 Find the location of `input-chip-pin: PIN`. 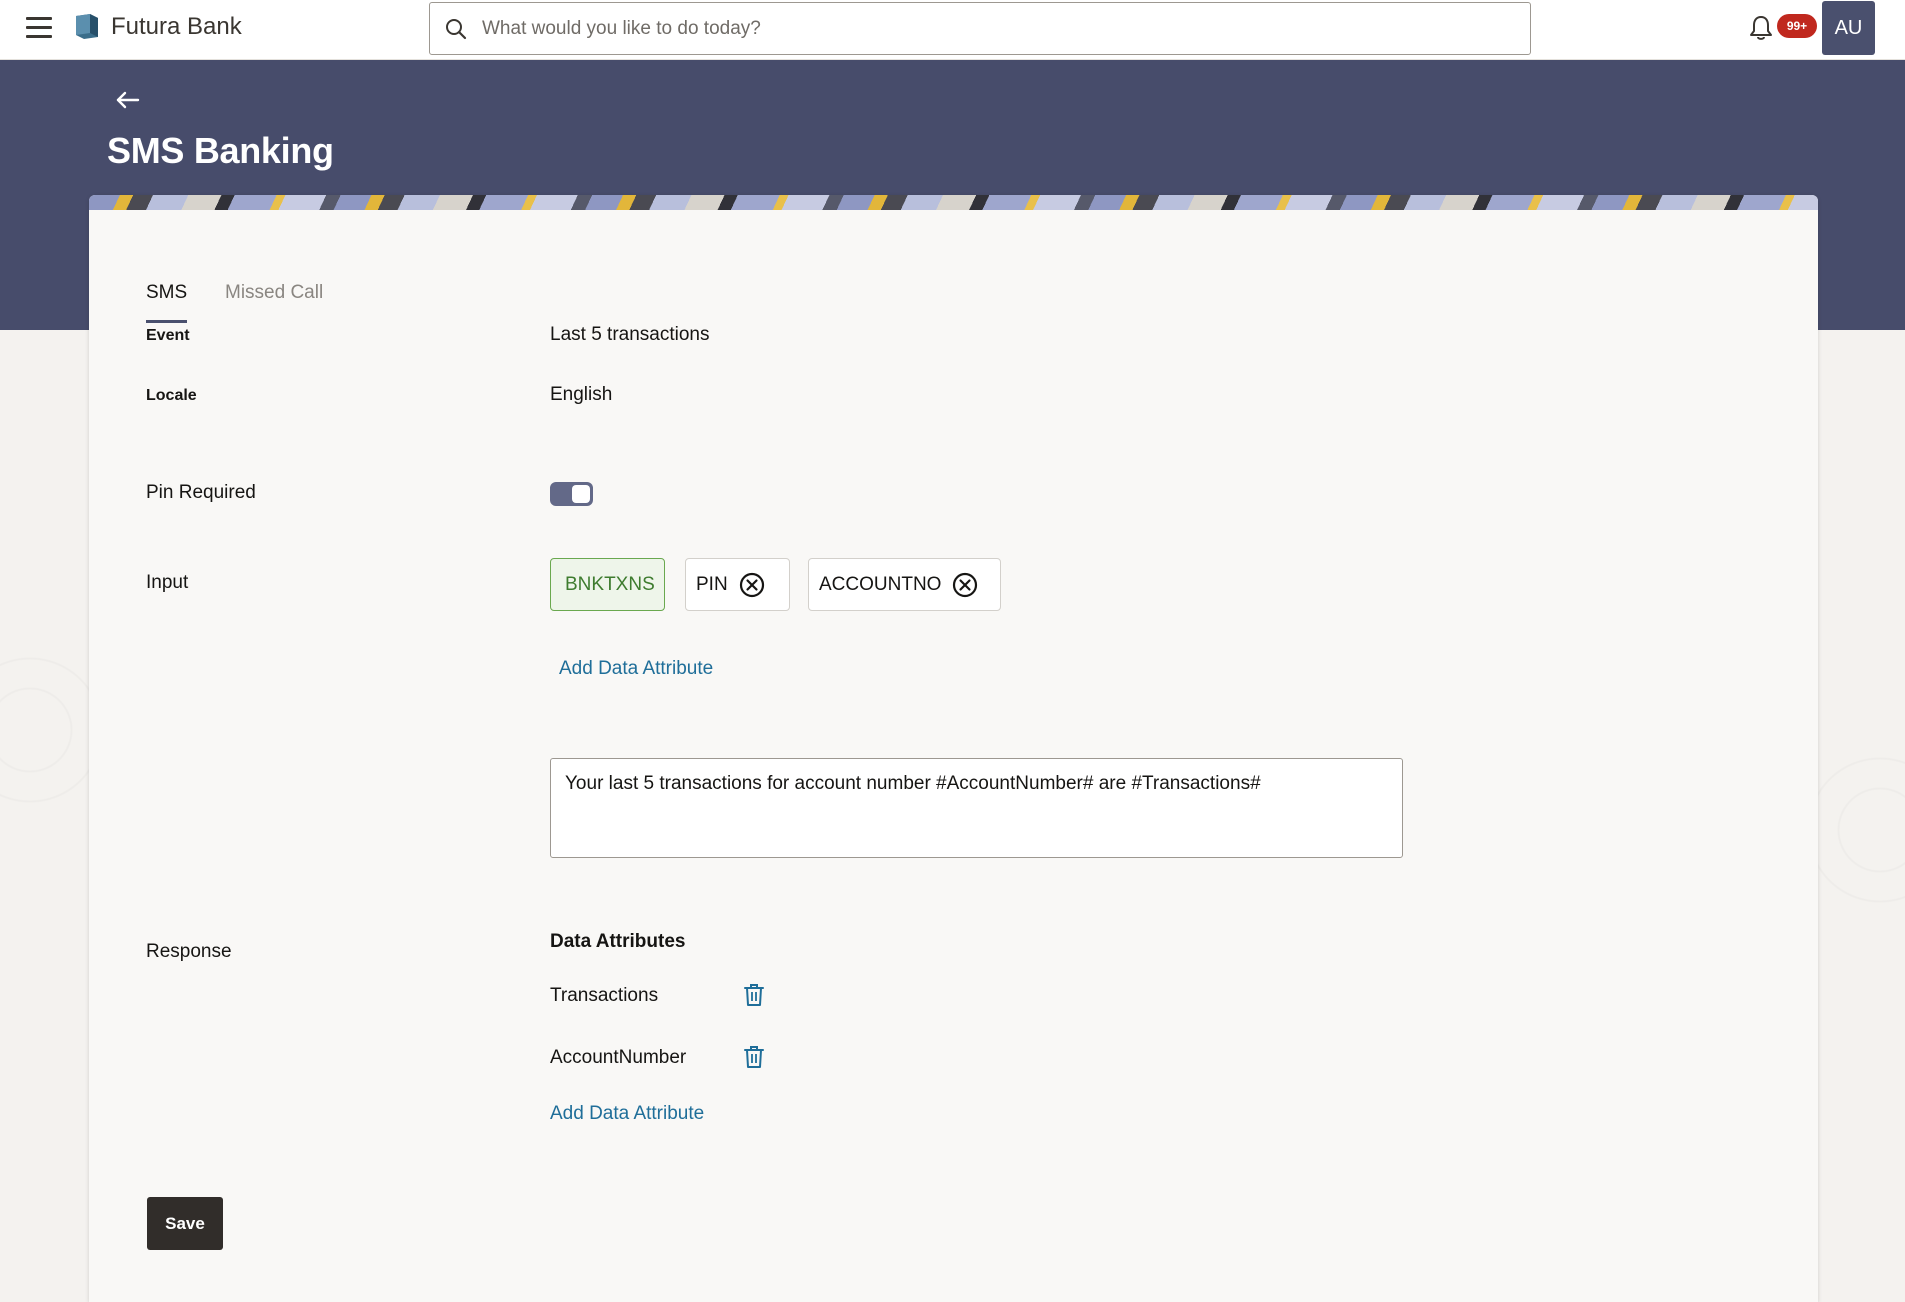

input-chip-pin: PIN is located at coordinates (737, 584).